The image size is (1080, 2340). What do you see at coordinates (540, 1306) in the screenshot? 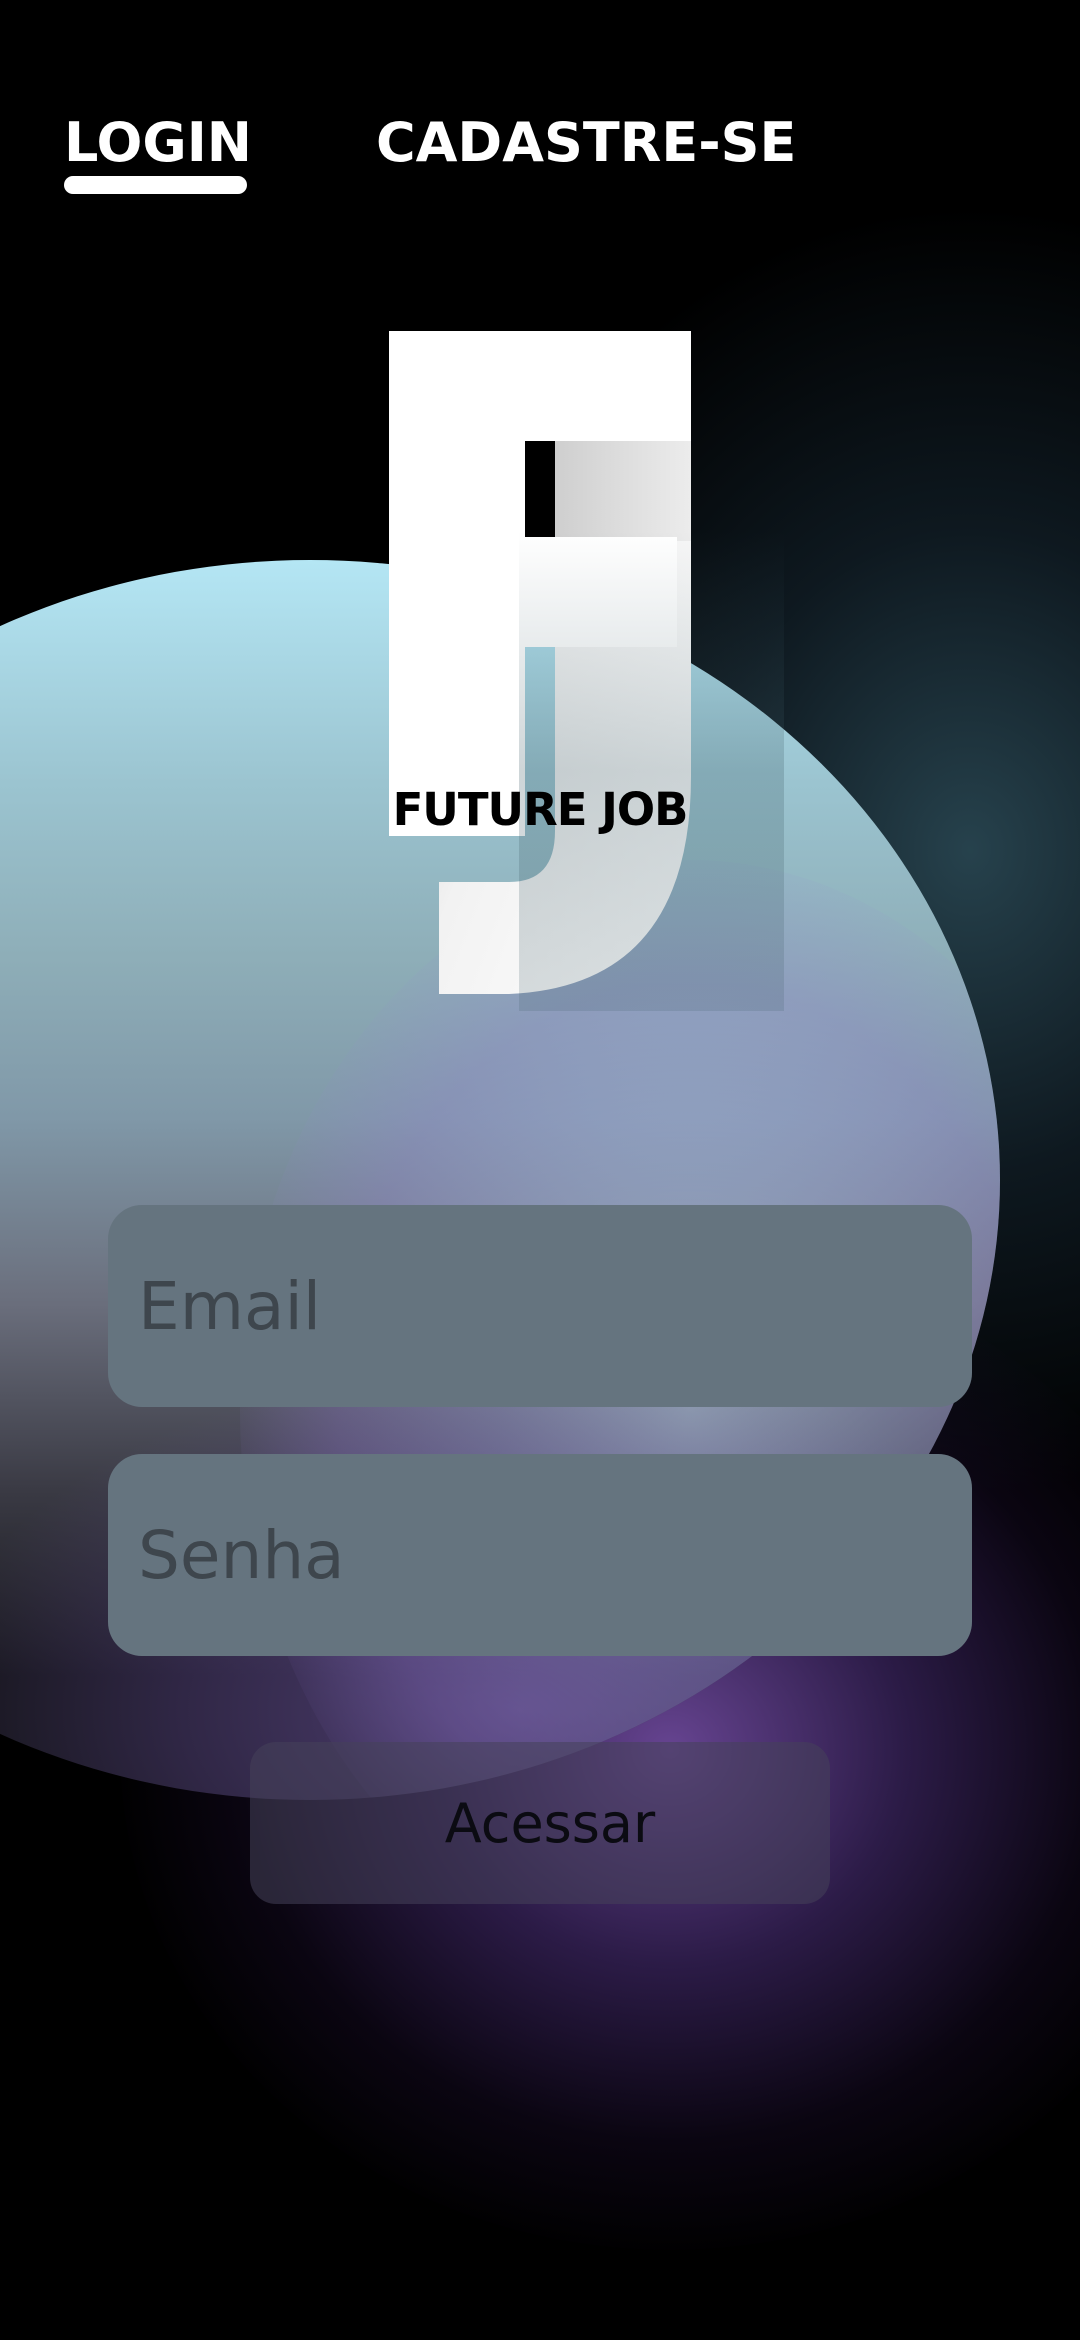
I see `email-field` at bounding box center [540, 1306].